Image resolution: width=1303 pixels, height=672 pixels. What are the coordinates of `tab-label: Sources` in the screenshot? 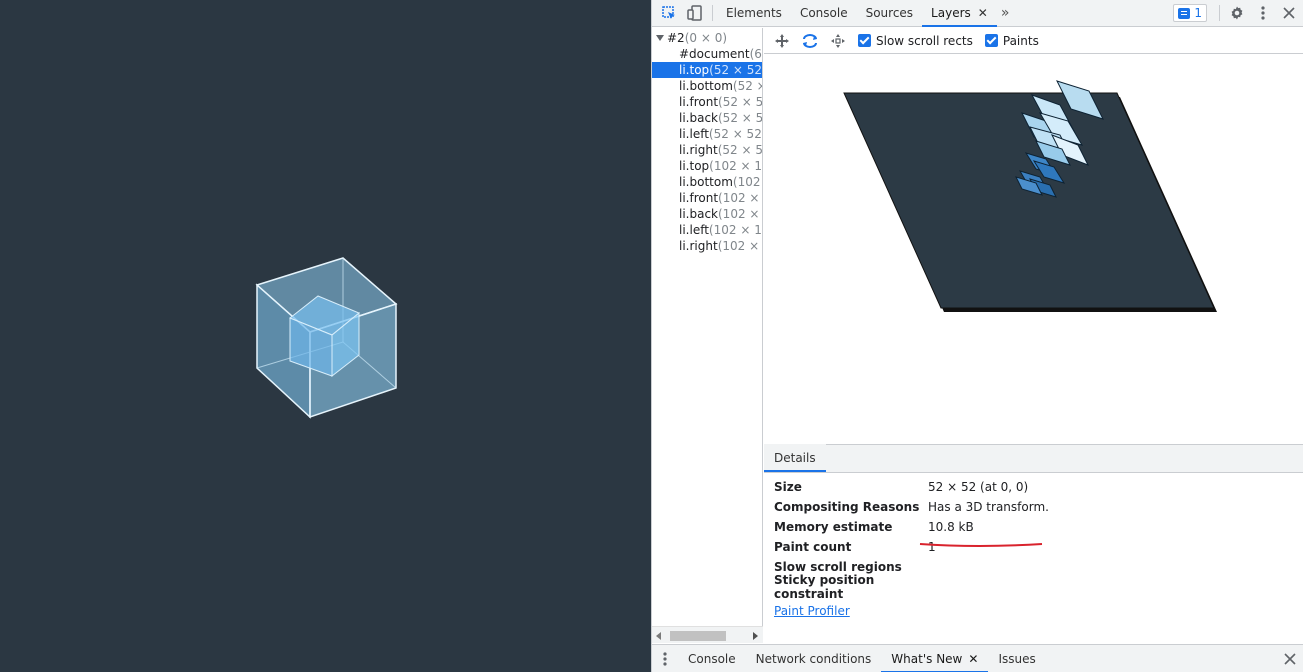 It's located at (889, 13).